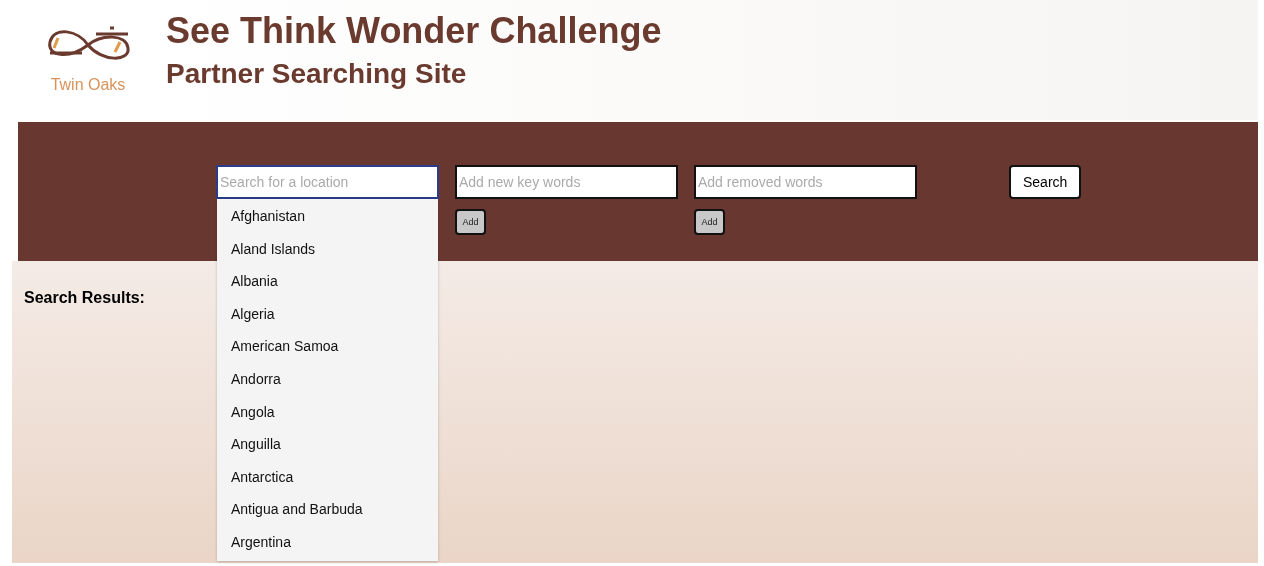 This screenshot has height=566, width=1264. Describe the element at coordinates (327, 282) in the screenshot. I see `location-option: Albania` at that location.